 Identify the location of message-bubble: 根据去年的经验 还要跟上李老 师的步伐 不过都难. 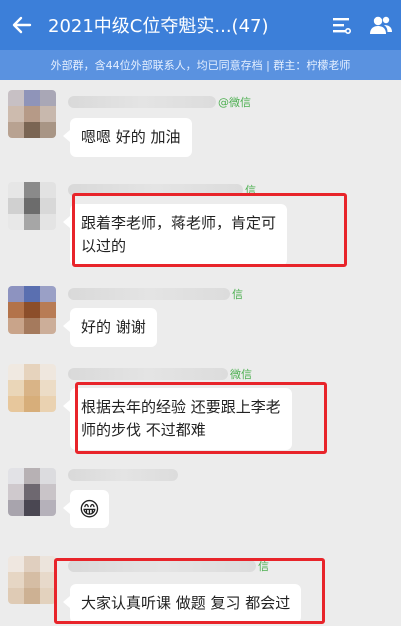
(177, 419).